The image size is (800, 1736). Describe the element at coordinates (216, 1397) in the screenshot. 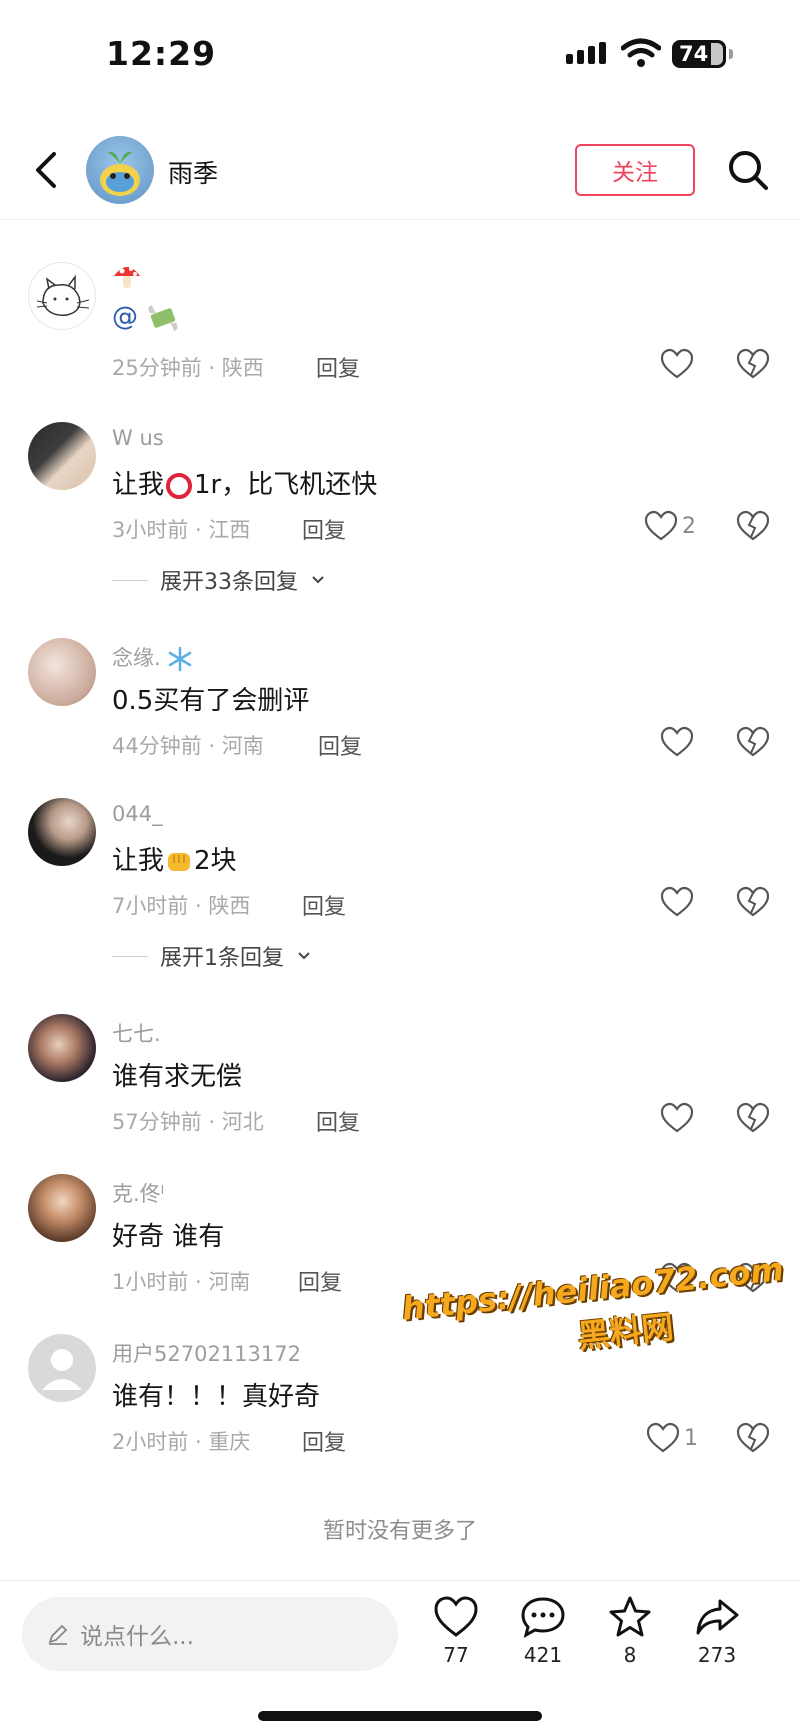

I see `comment-text: 谁有！！！真好奇` at that location.